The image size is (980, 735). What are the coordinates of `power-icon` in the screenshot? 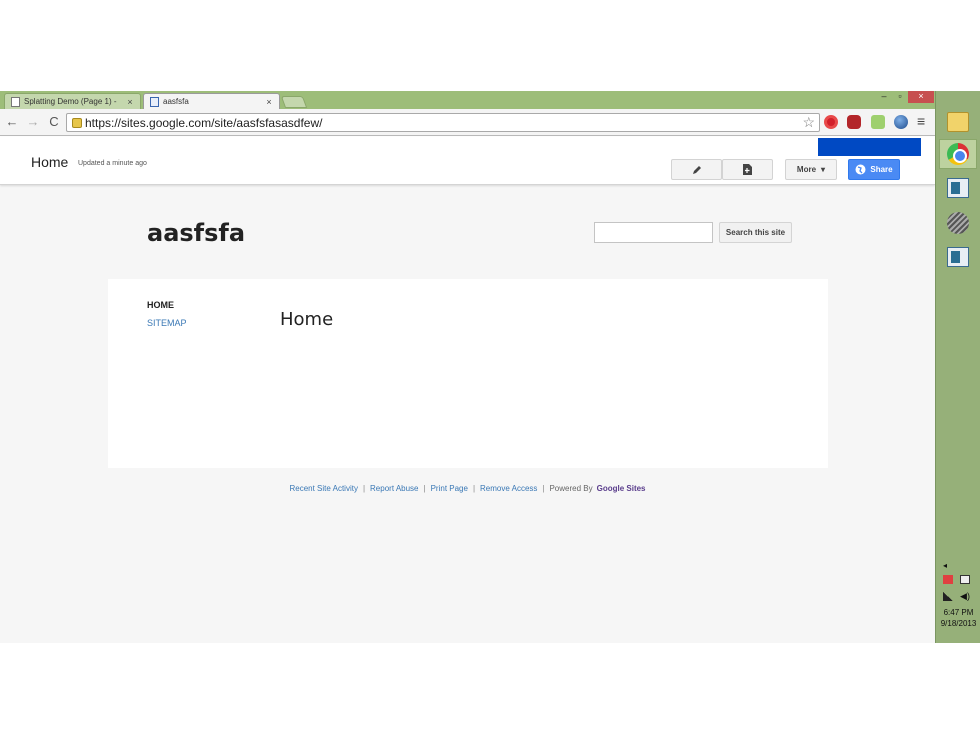 It's located at (965, 579).